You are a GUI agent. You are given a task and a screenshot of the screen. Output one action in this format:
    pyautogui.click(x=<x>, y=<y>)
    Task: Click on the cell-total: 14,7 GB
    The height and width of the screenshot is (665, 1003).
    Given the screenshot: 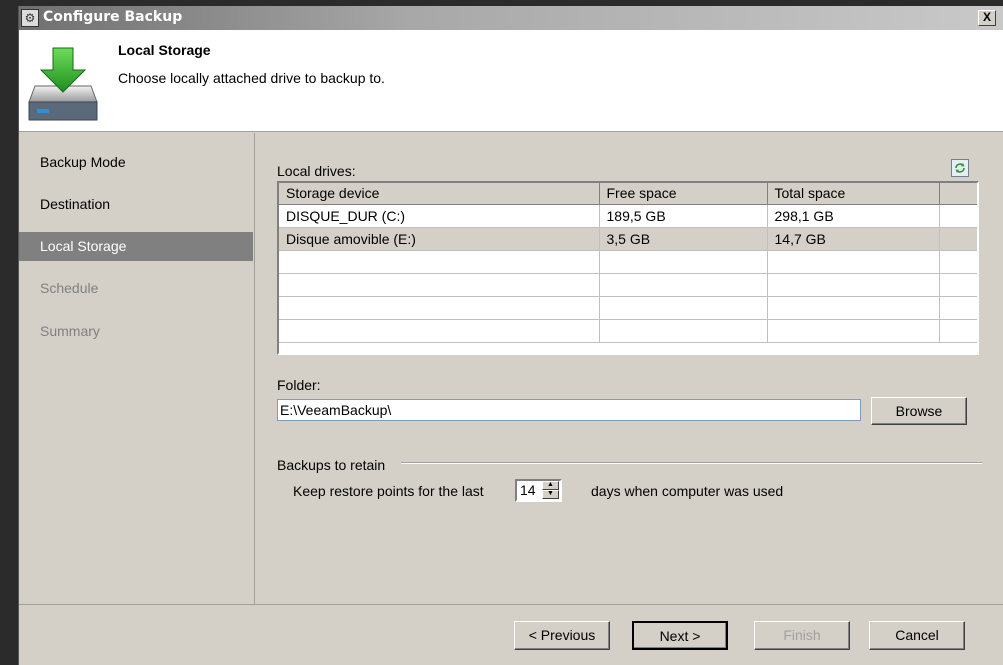 What is the action you would take?
    pyautogui.click(x=853, y=239)
    